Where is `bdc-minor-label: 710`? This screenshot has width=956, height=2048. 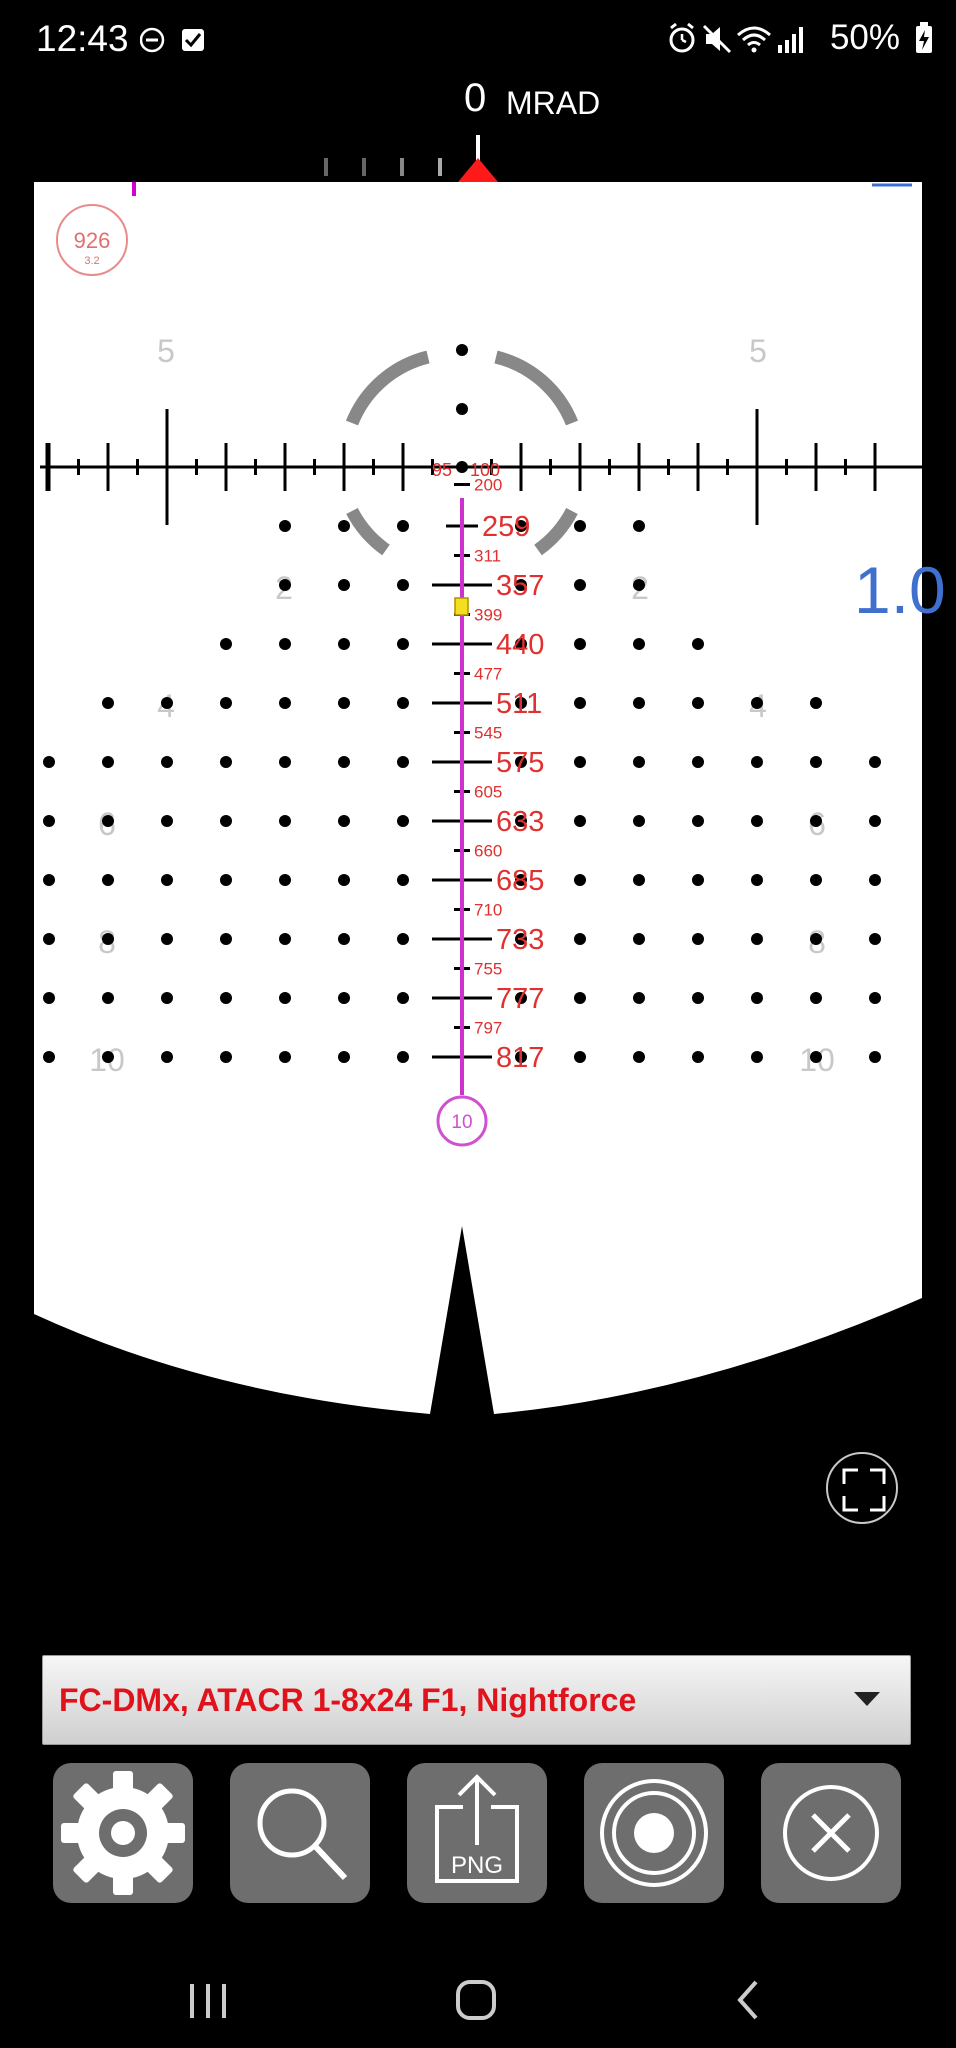 bdc-minor-label: 710 is located at coordinates (488, 910).